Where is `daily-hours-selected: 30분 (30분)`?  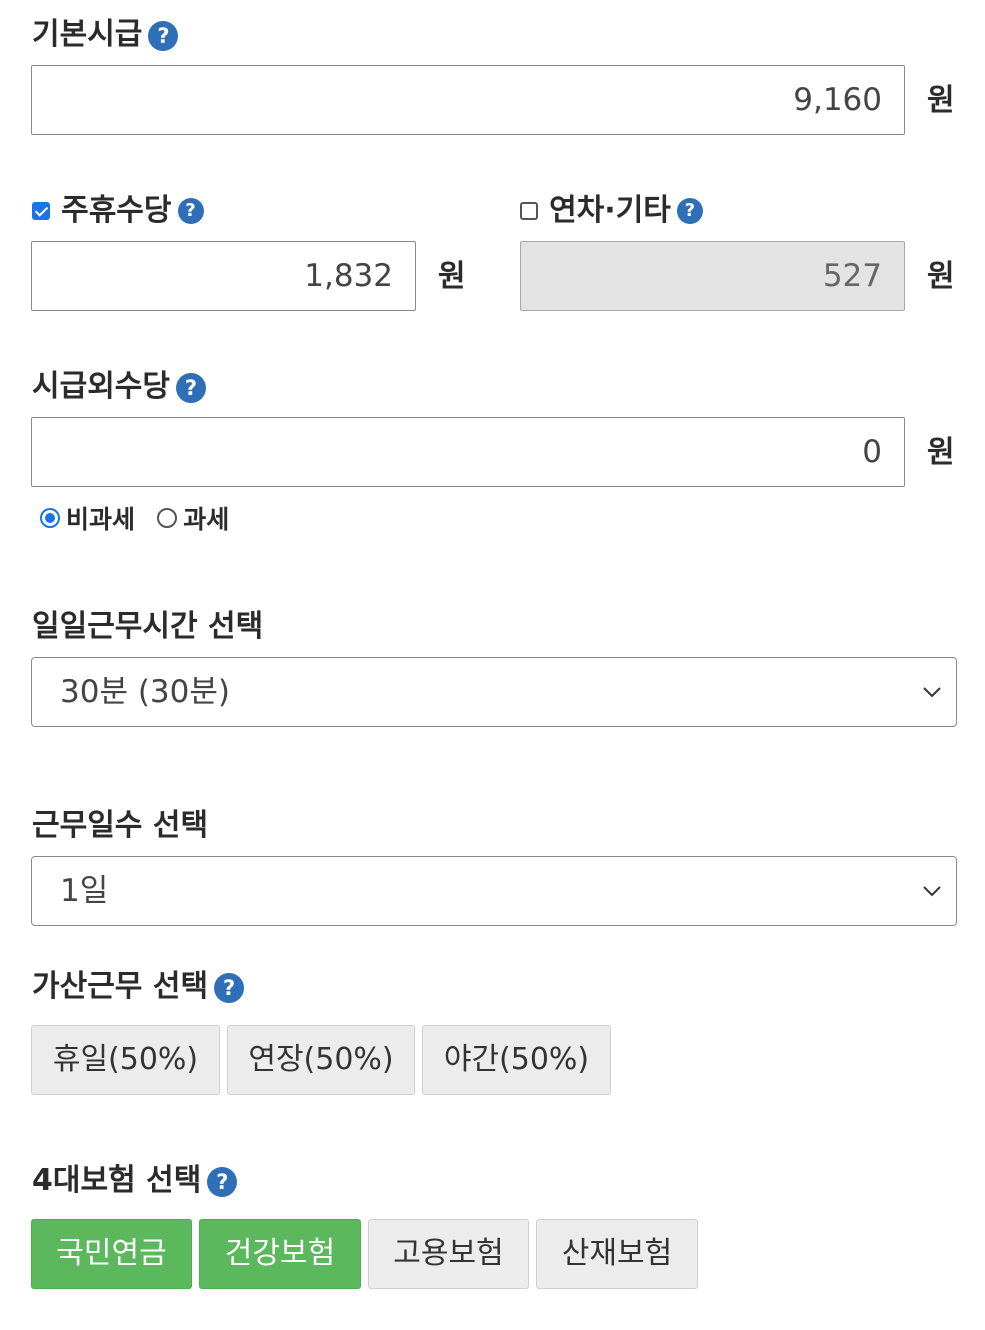
daily-hours-selected: 30분 (30분) is located at coordinates (145, 692).